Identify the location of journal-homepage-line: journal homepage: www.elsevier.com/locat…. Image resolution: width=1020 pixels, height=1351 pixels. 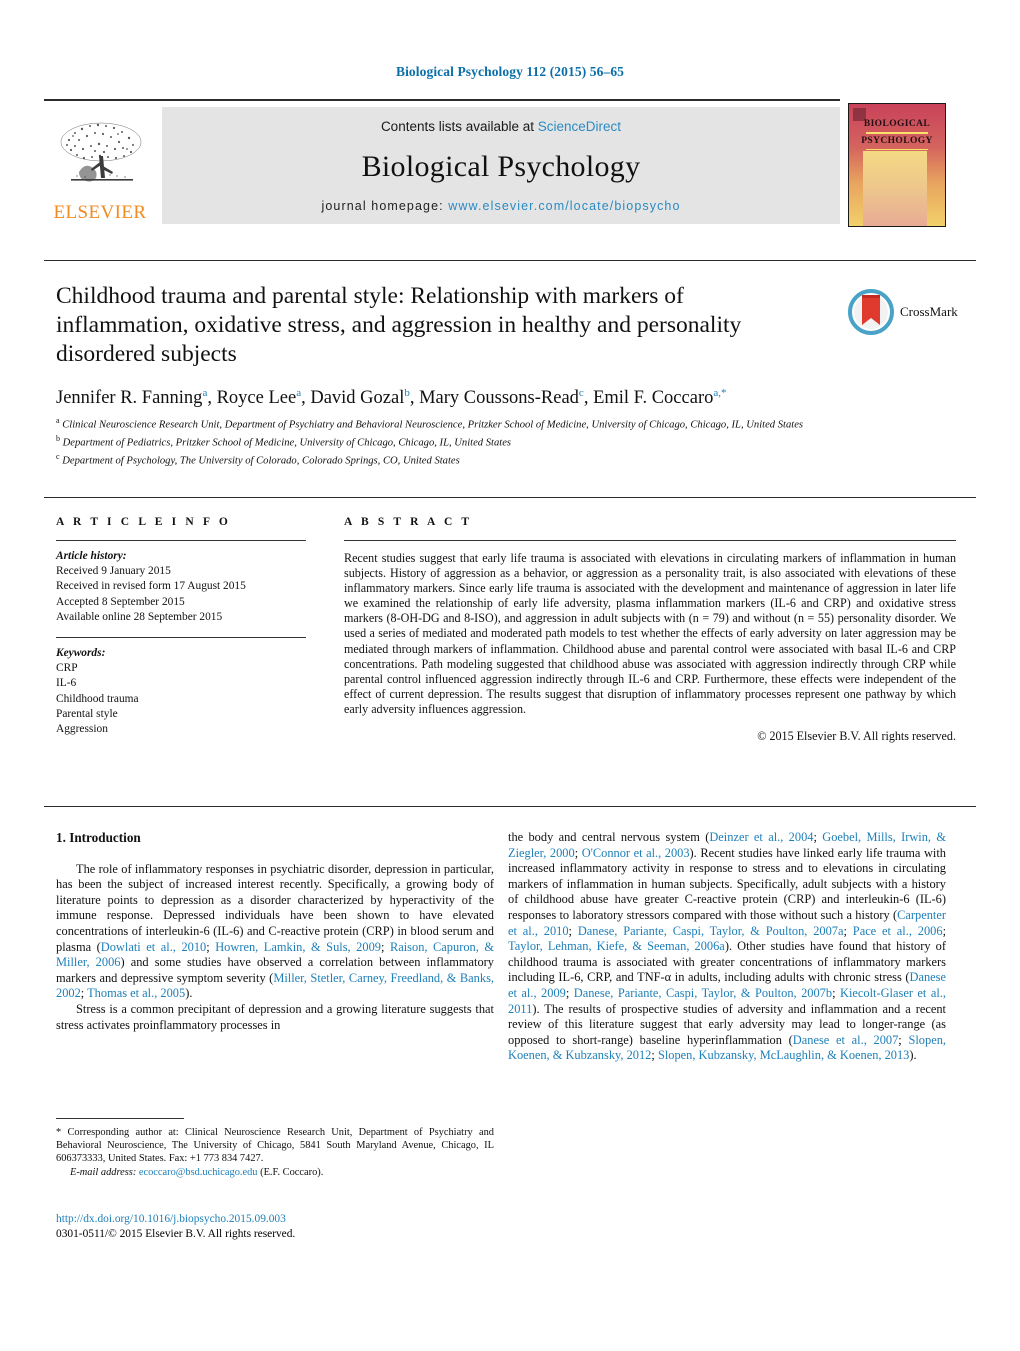
(501, 206).